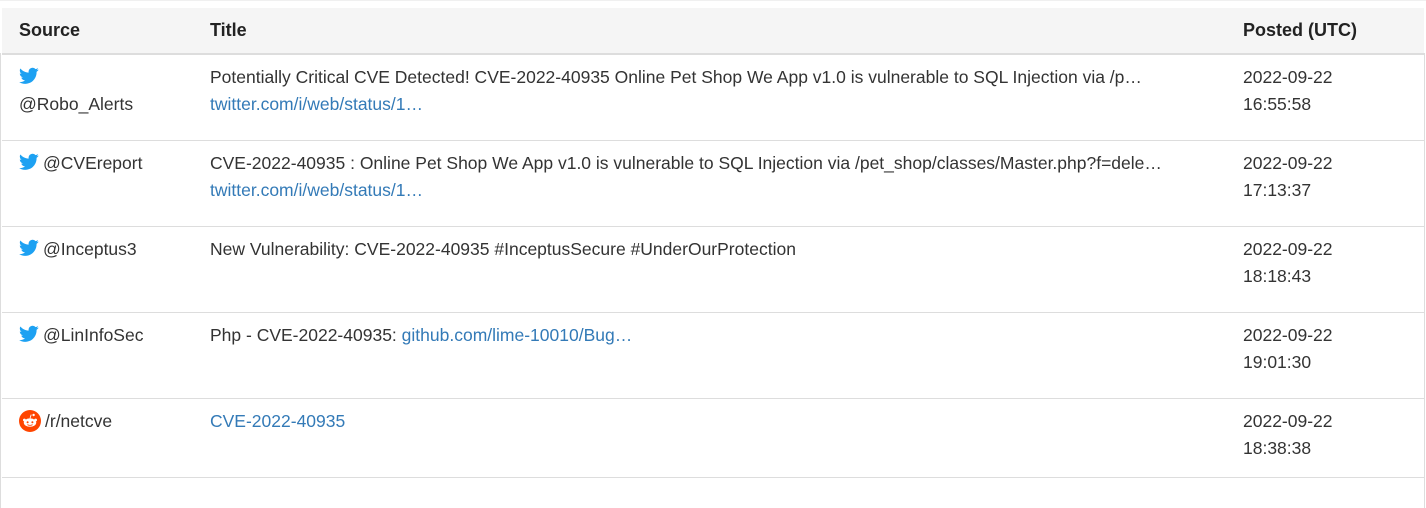 The height and width of the screenshot is (508, 1426). Describe the element at coordinates (710, 438) in the screenshot. I see `title-cell: CVE-2022-40935` at that location.